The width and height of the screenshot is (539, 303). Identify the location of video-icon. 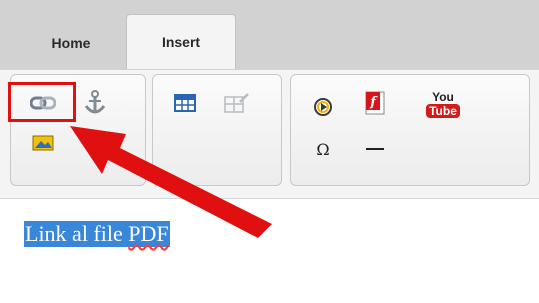
(323, 107).